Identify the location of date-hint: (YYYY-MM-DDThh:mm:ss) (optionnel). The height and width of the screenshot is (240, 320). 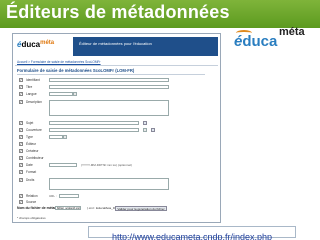
(106, 165).